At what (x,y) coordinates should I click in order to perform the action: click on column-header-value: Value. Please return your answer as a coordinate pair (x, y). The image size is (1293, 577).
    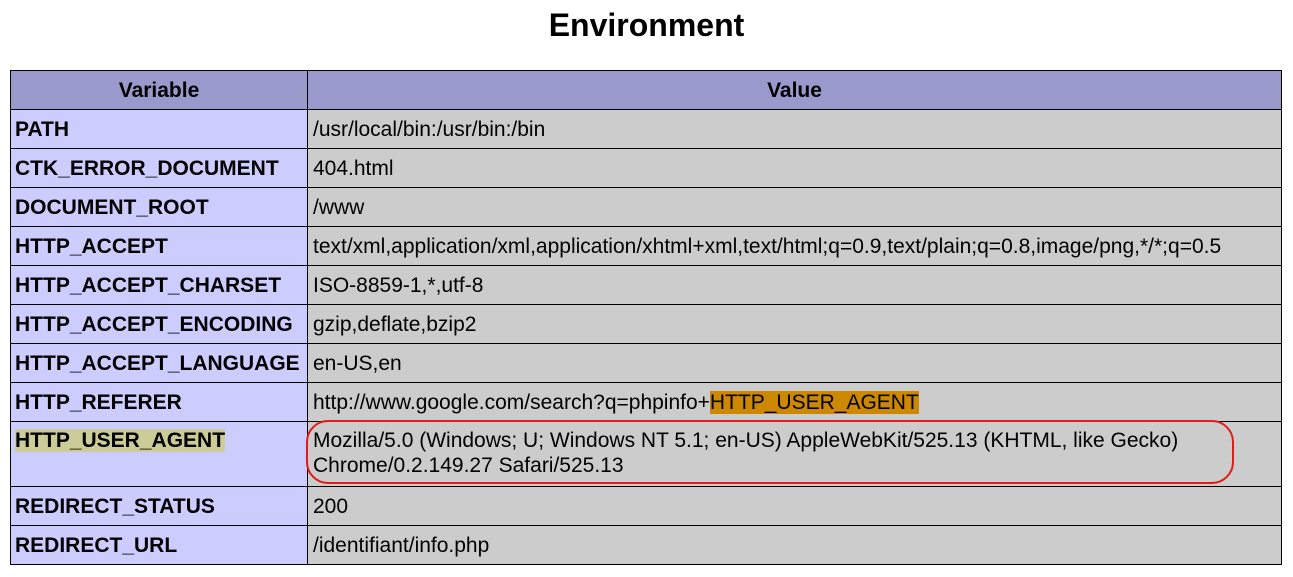
    Looking at the image, I should click on (794, 90).